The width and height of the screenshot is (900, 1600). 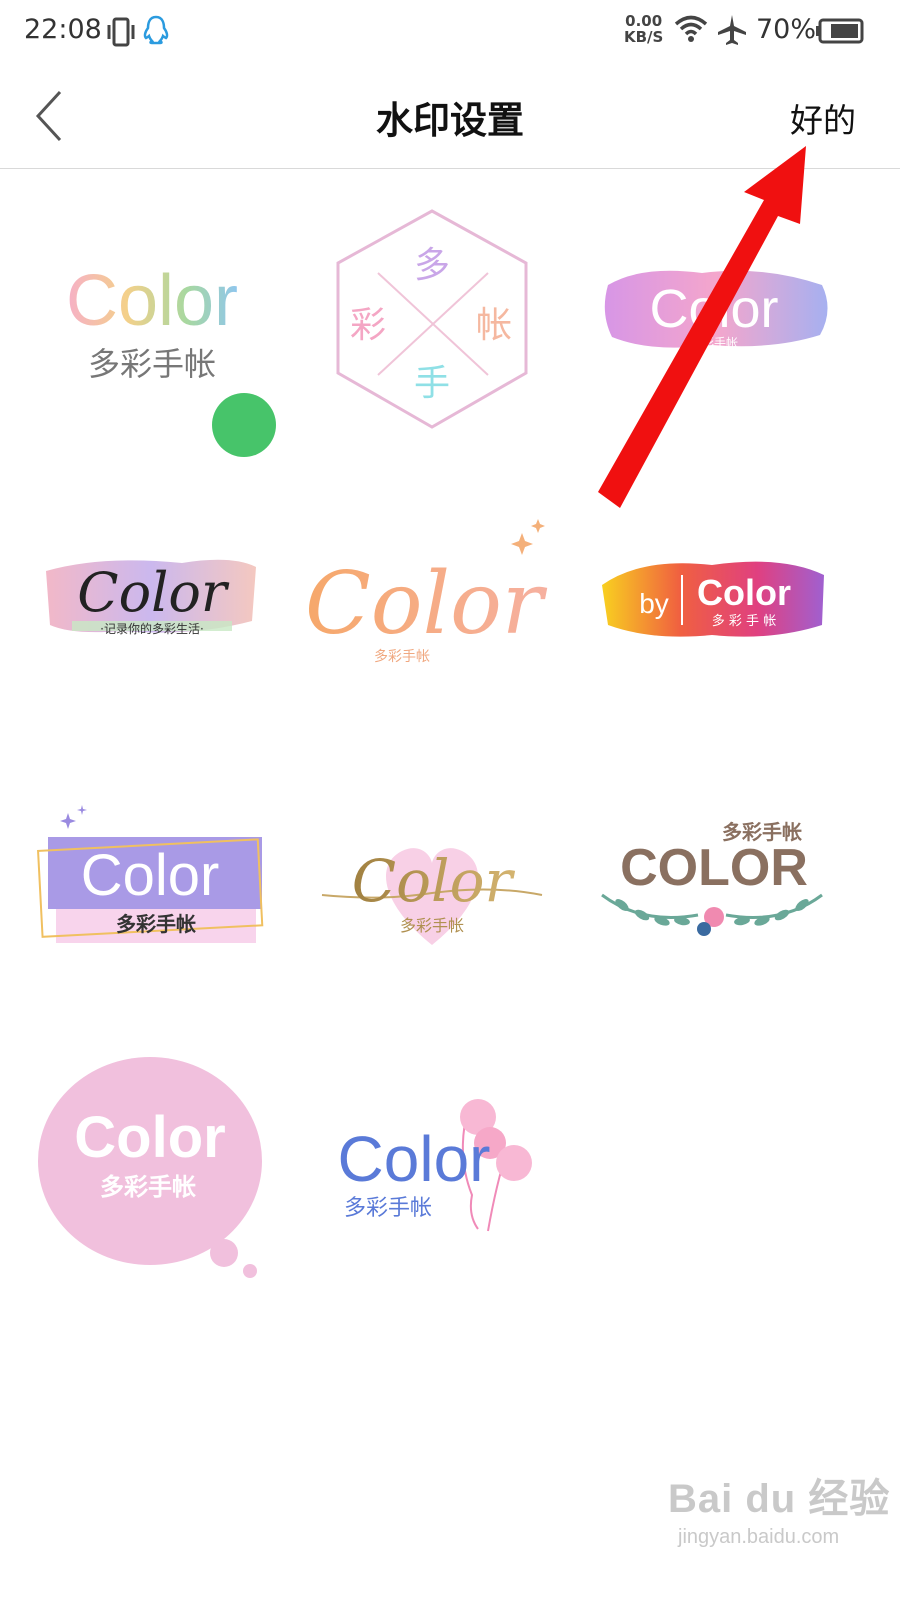 I want to click on page-title: 水印设置, so click(x=450, y=120).